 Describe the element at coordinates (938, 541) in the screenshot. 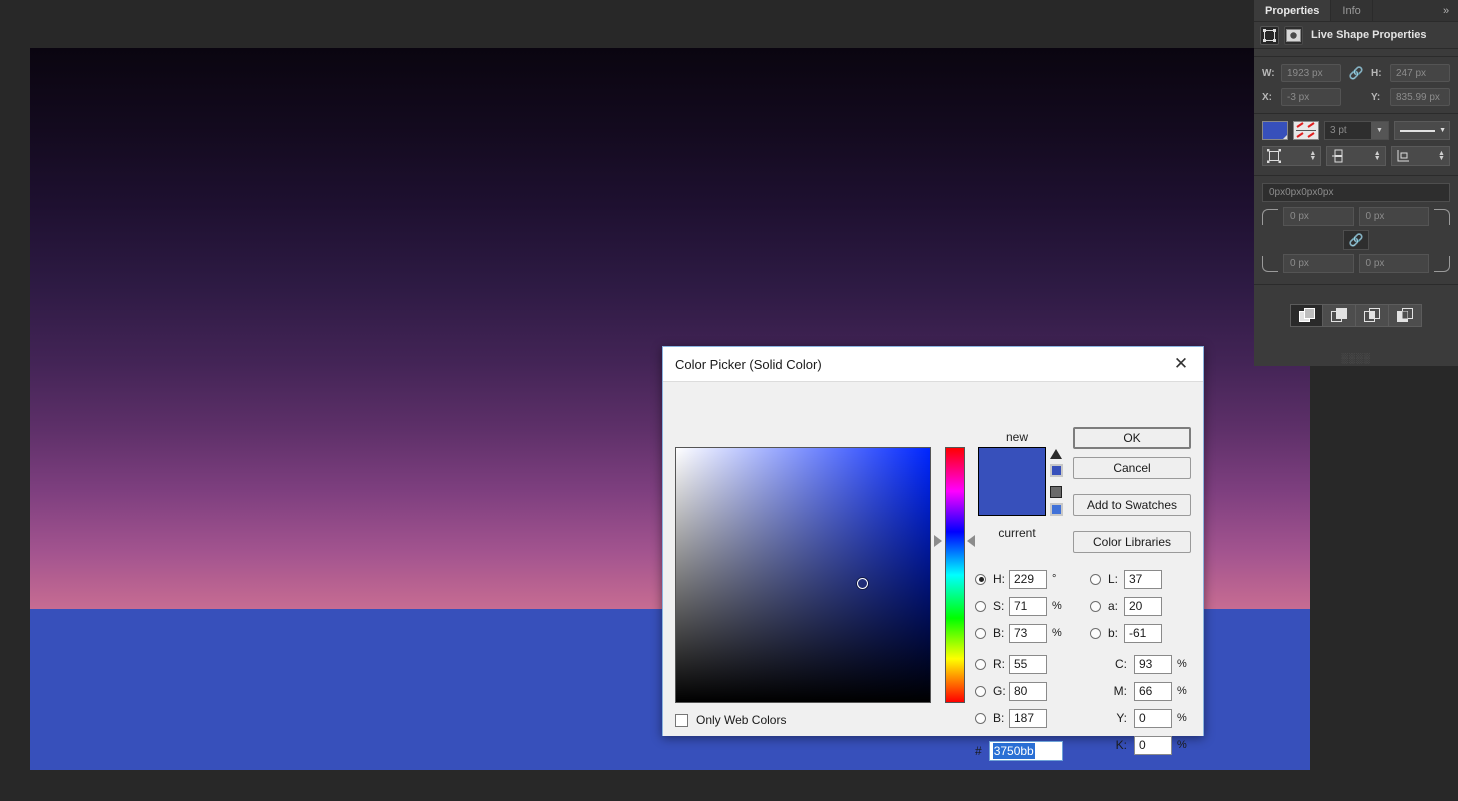

I see `hue-marker-left-icon` at that location.